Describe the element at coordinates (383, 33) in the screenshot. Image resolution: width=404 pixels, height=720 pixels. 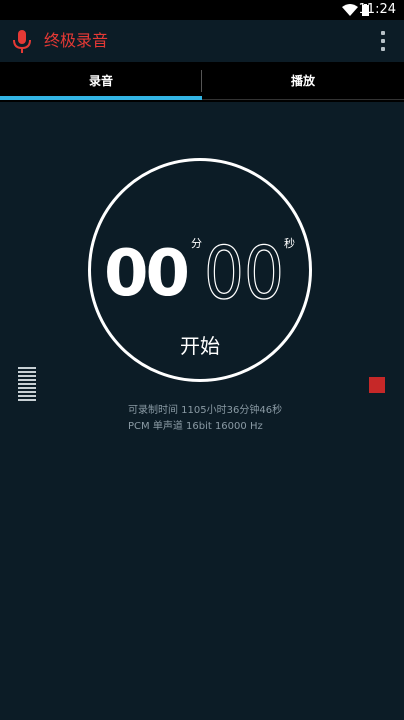
I see `overflow-menu-icon` at that location.